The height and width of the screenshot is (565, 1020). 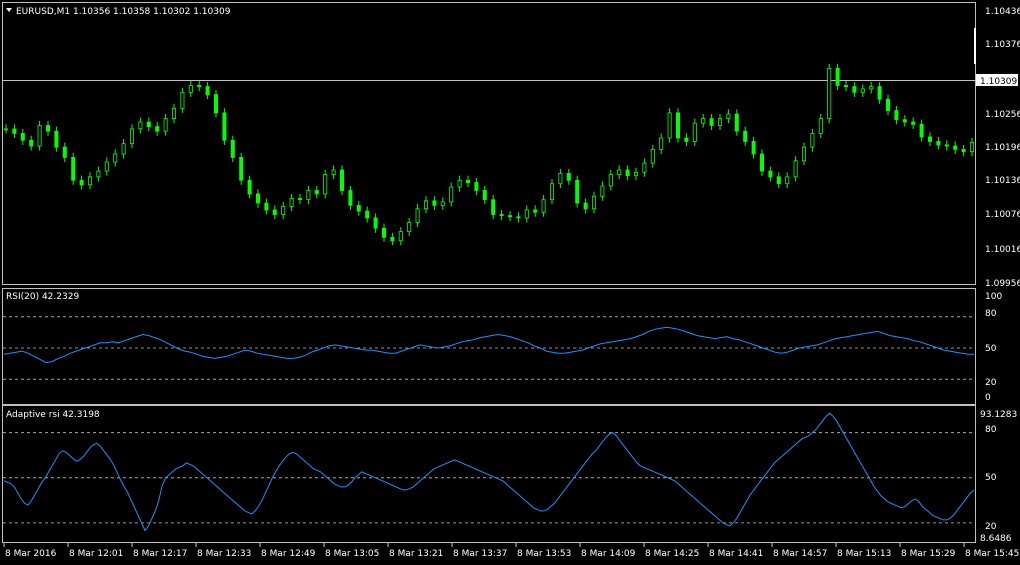 I want to click on time-tick-label: 8 Mar 12:33, so click(x=224, y=554).